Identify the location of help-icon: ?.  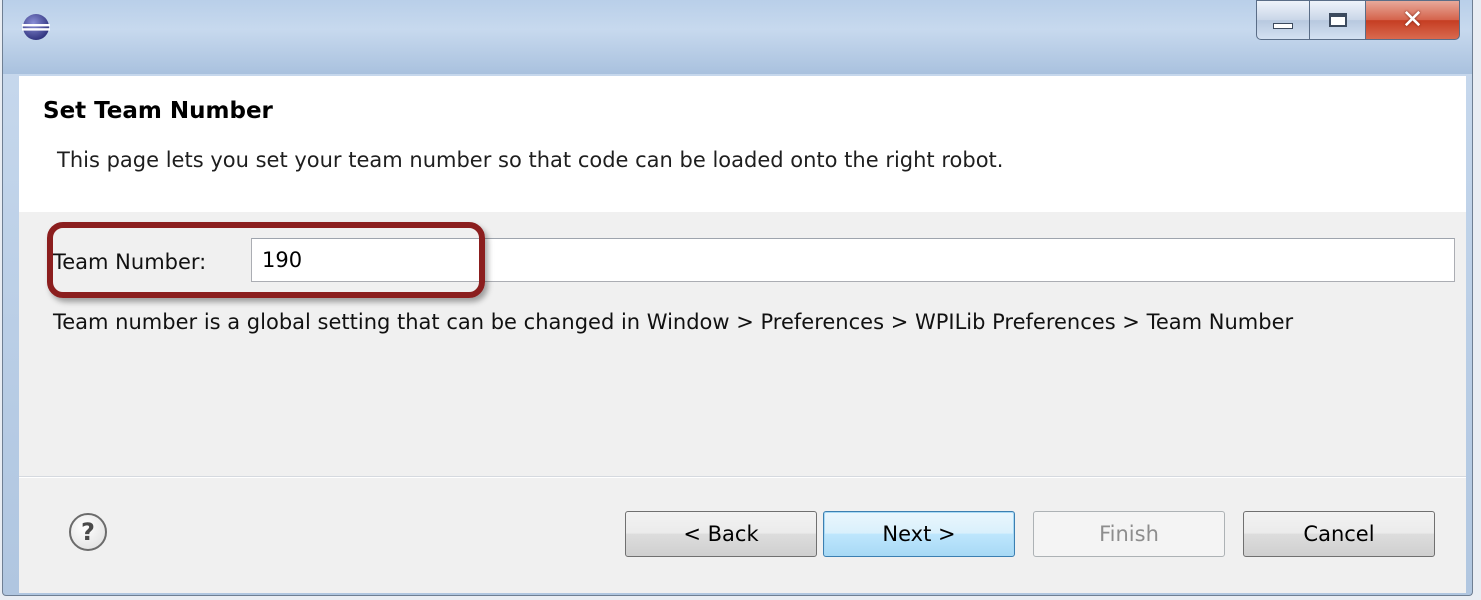
(88, 532).